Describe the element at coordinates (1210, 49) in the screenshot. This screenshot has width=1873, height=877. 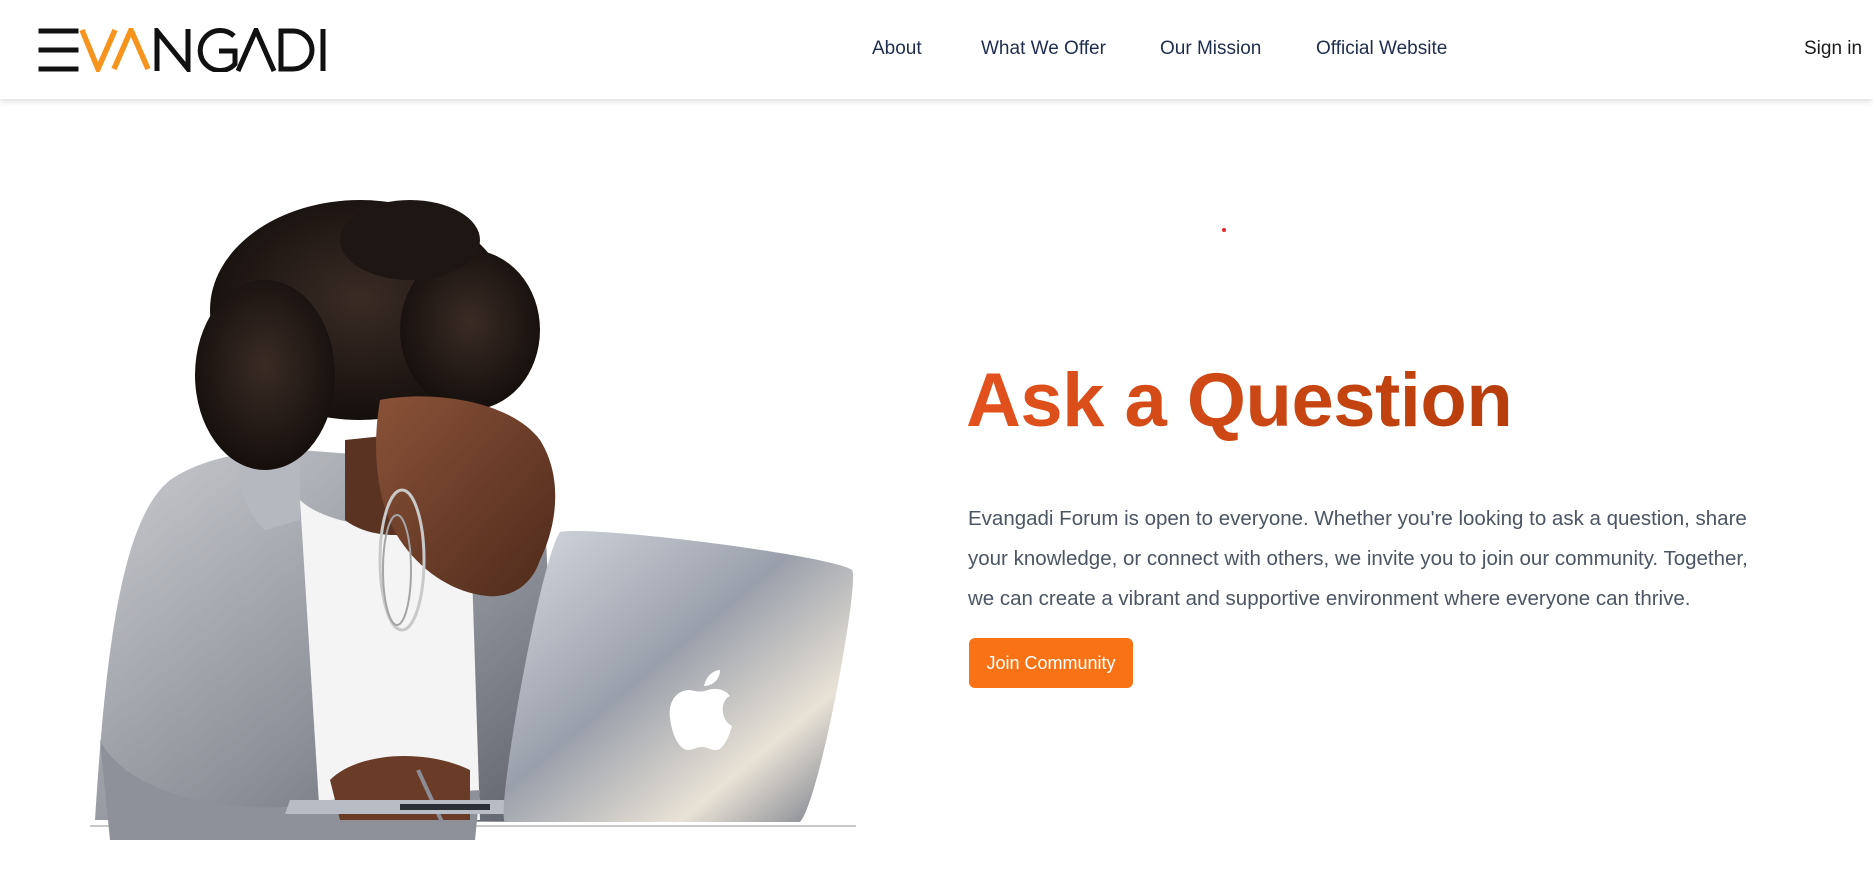
I see `nav-link-our-mission: Our Mission` at that location.